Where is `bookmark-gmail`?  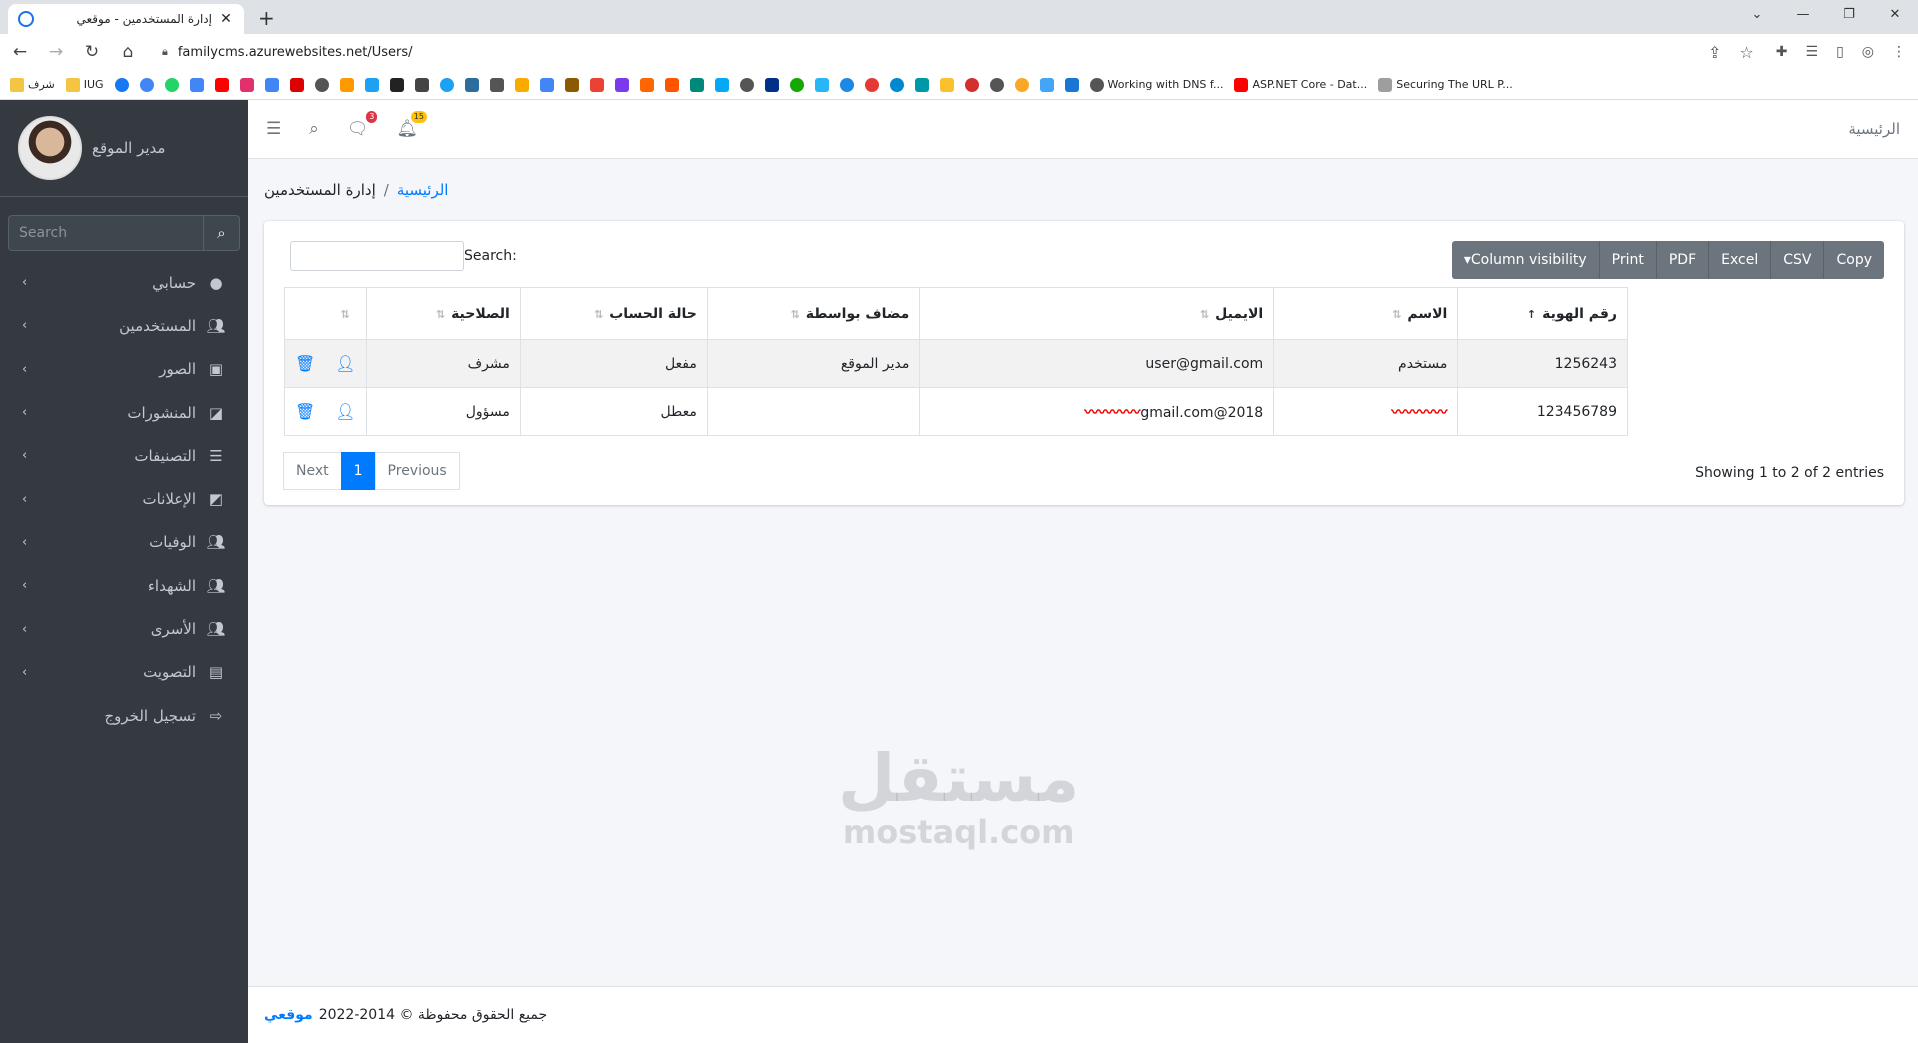
bookmark-gmail is located at coordinates (596, 84).